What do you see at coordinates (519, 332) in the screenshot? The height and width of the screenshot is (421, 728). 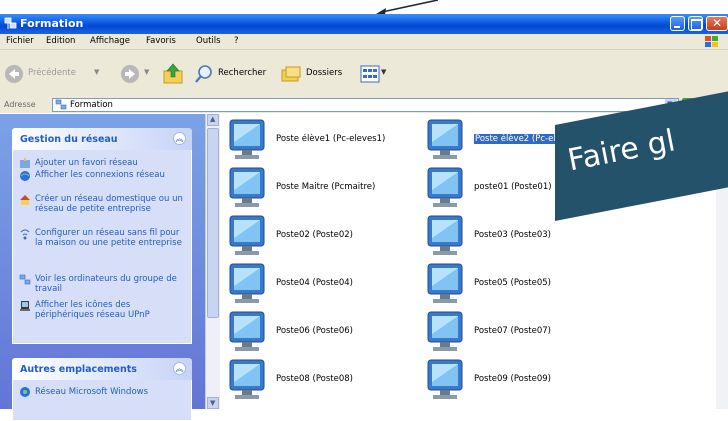 I see `computer-item: Poste07 (Poste07)` at bounding box center [519, 332].